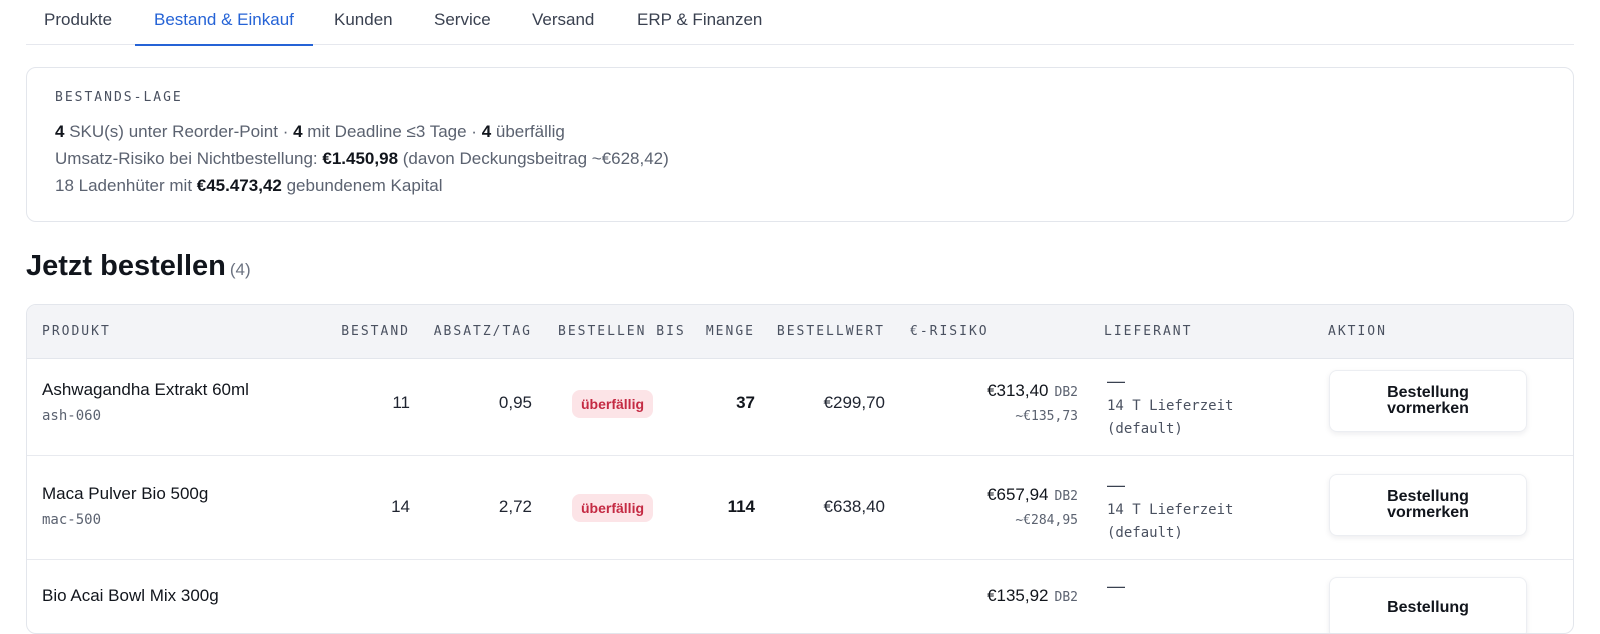 The height and width of the screenshot is (634, 1600). What do you see at coordinates (533, 158) in the screenshot?
I see `risk-suffix: (davon Deckungsbeitrag ~€628,42)` at bounding box center [533, 158].